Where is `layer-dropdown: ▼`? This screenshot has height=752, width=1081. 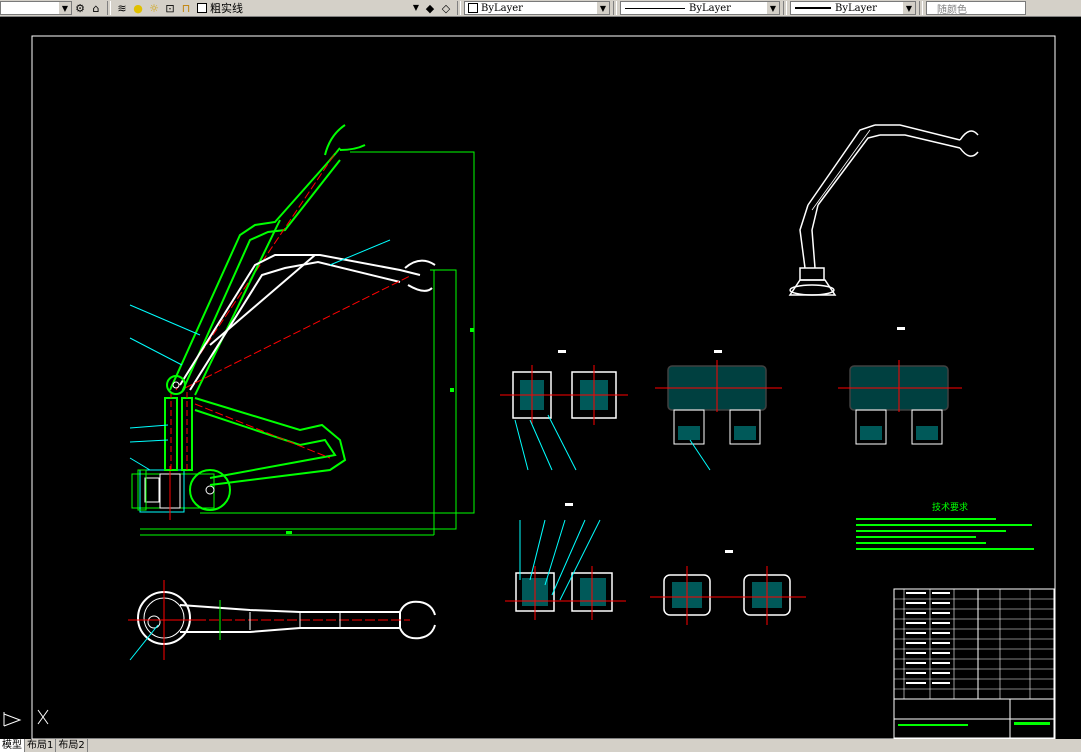
layer-dropdown: ▼ is located at coordinates (416, 8).